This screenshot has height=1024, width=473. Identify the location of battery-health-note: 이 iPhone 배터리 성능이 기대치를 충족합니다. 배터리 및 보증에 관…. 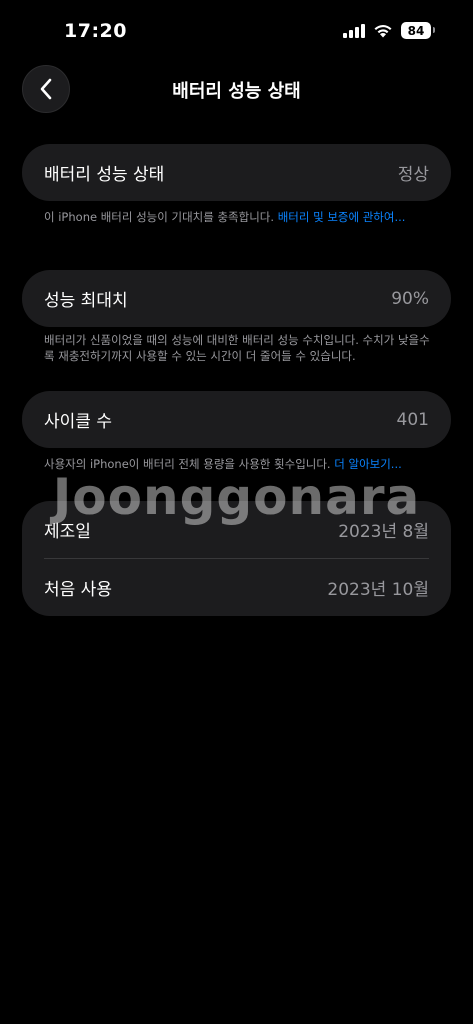
(239, 217).